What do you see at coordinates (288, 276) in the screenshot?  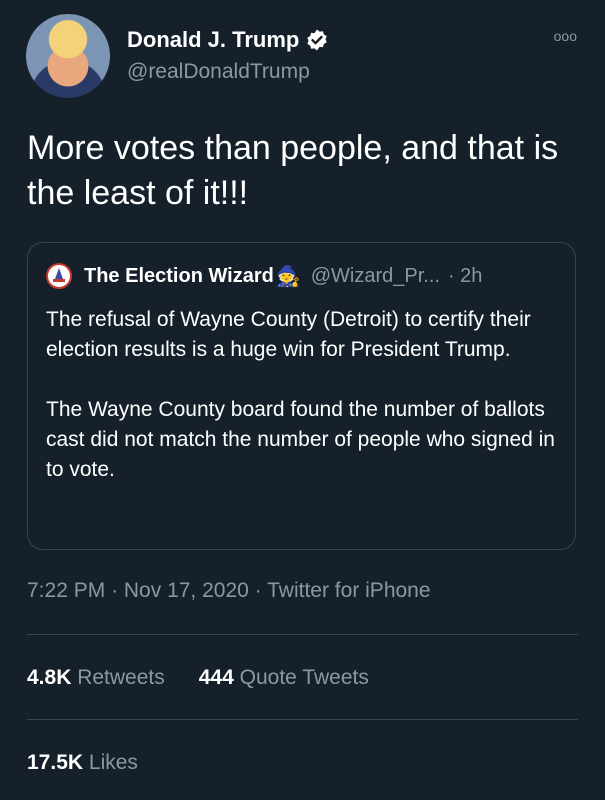 I see `wizard-emoji-icon: 🧙` at bounding box center [288, 276].